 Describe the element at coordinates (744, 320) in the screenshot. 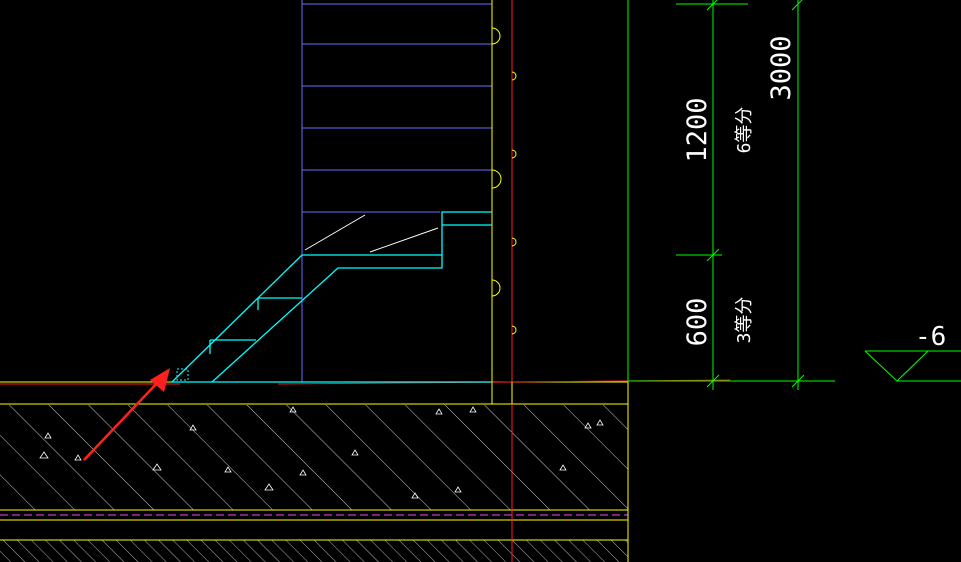

I see `dim-text-lower-division: 3等分` at that location.